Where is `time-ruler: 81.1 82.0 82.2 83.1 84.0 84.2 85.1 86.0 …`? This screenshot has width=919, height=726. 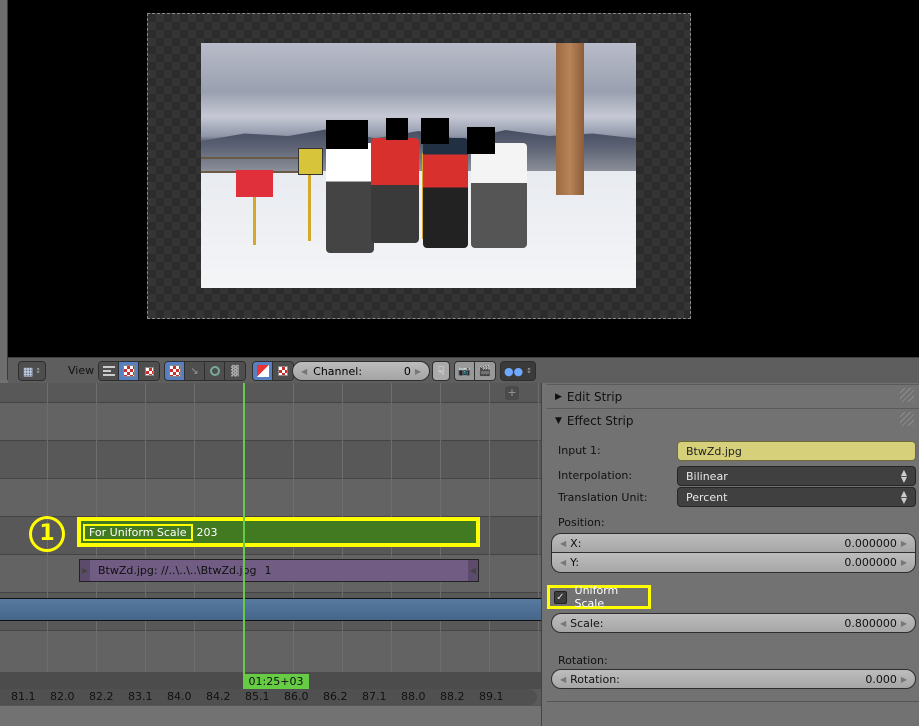
time-ruler: 81.1 82.0 82.2 83.1 84.0 84.2 85.1 86.0 … is located at coordinates (268, 697).